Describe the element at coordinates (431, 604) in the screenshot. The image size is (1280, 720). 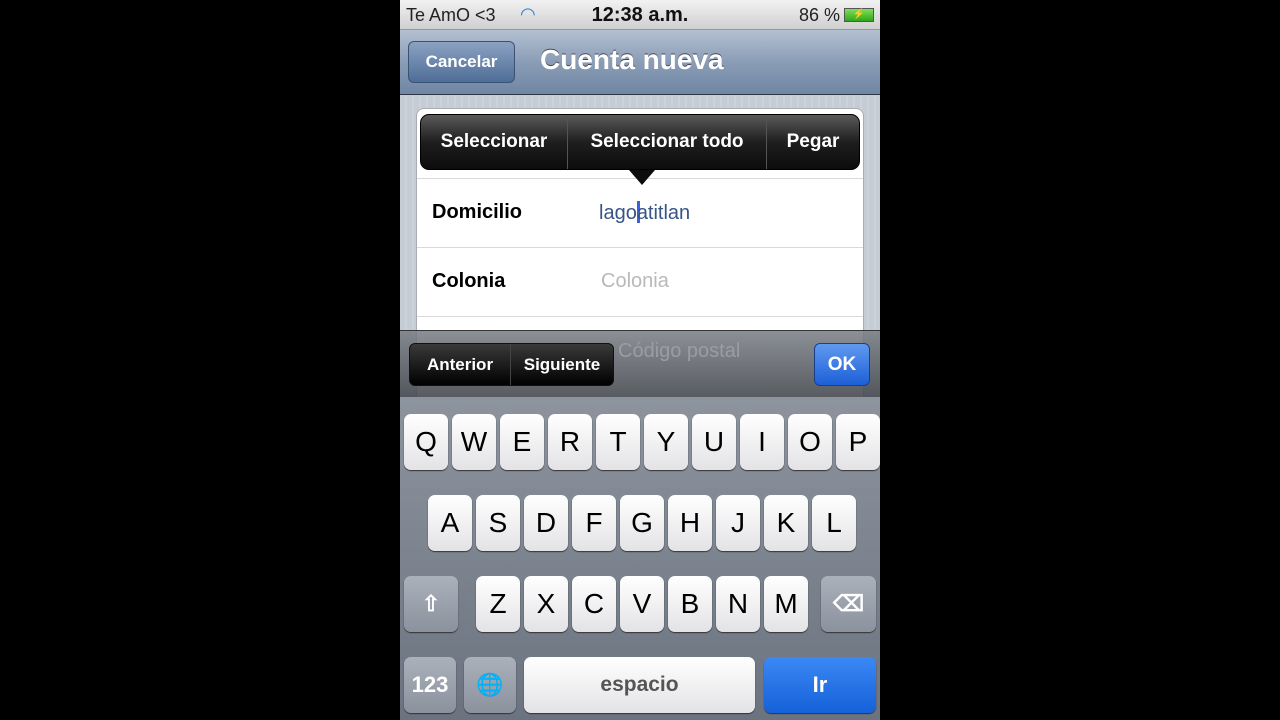
I see `shift-key: ⇧` at that location.